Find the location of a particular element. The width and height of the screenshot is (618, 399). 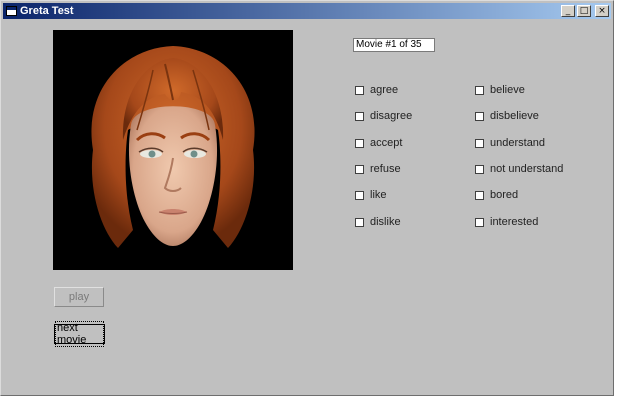

checkbox-label: refuse is located at coordinates (385, 169).